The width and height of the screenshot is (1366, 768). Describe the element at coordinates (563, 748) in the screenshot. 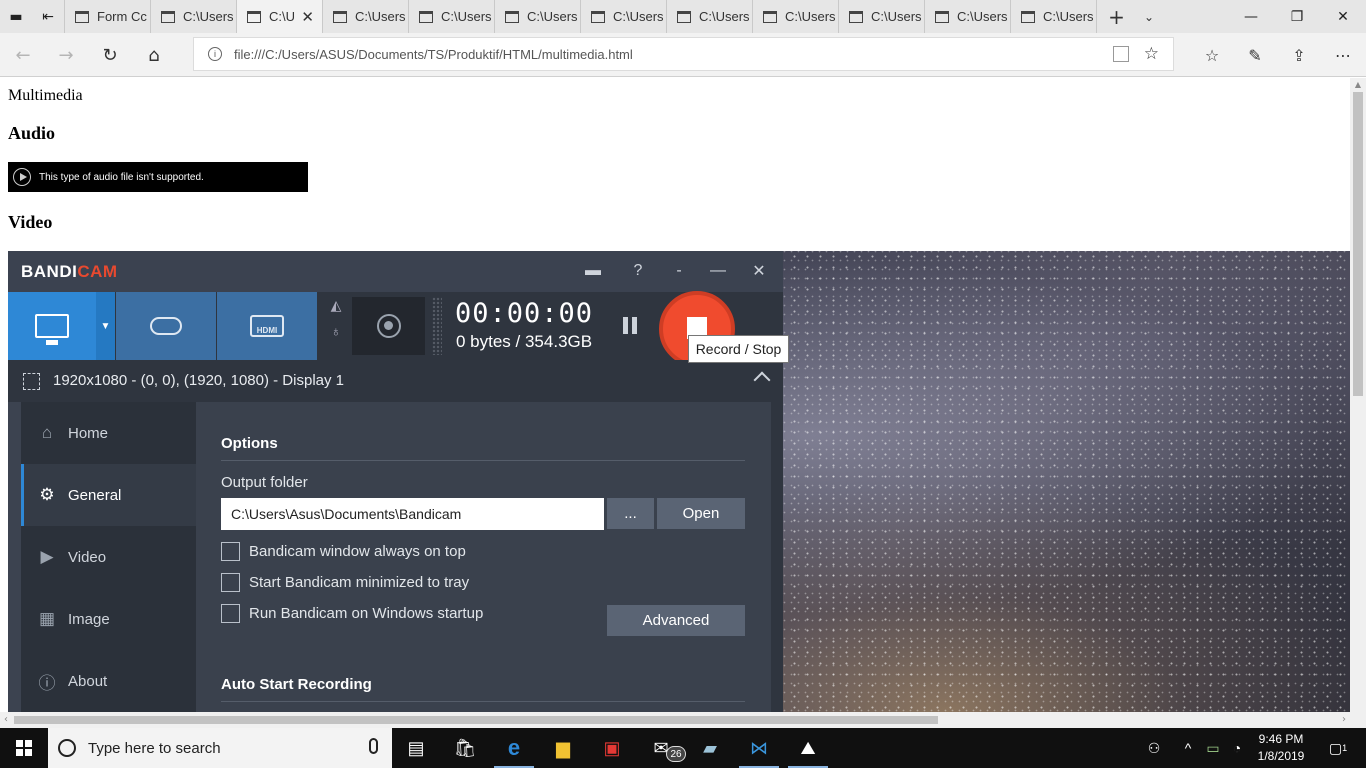

I see `file-explorer-icon: ▆` at that location.